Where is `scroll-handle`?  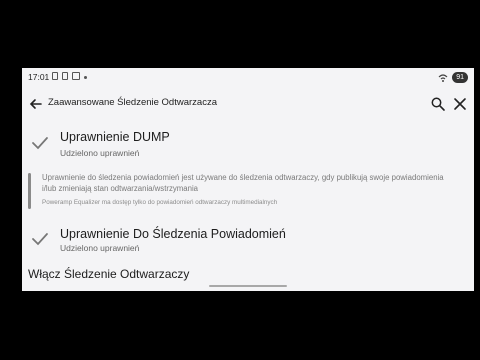 scroll-handle is located at coordinates (248, 286).